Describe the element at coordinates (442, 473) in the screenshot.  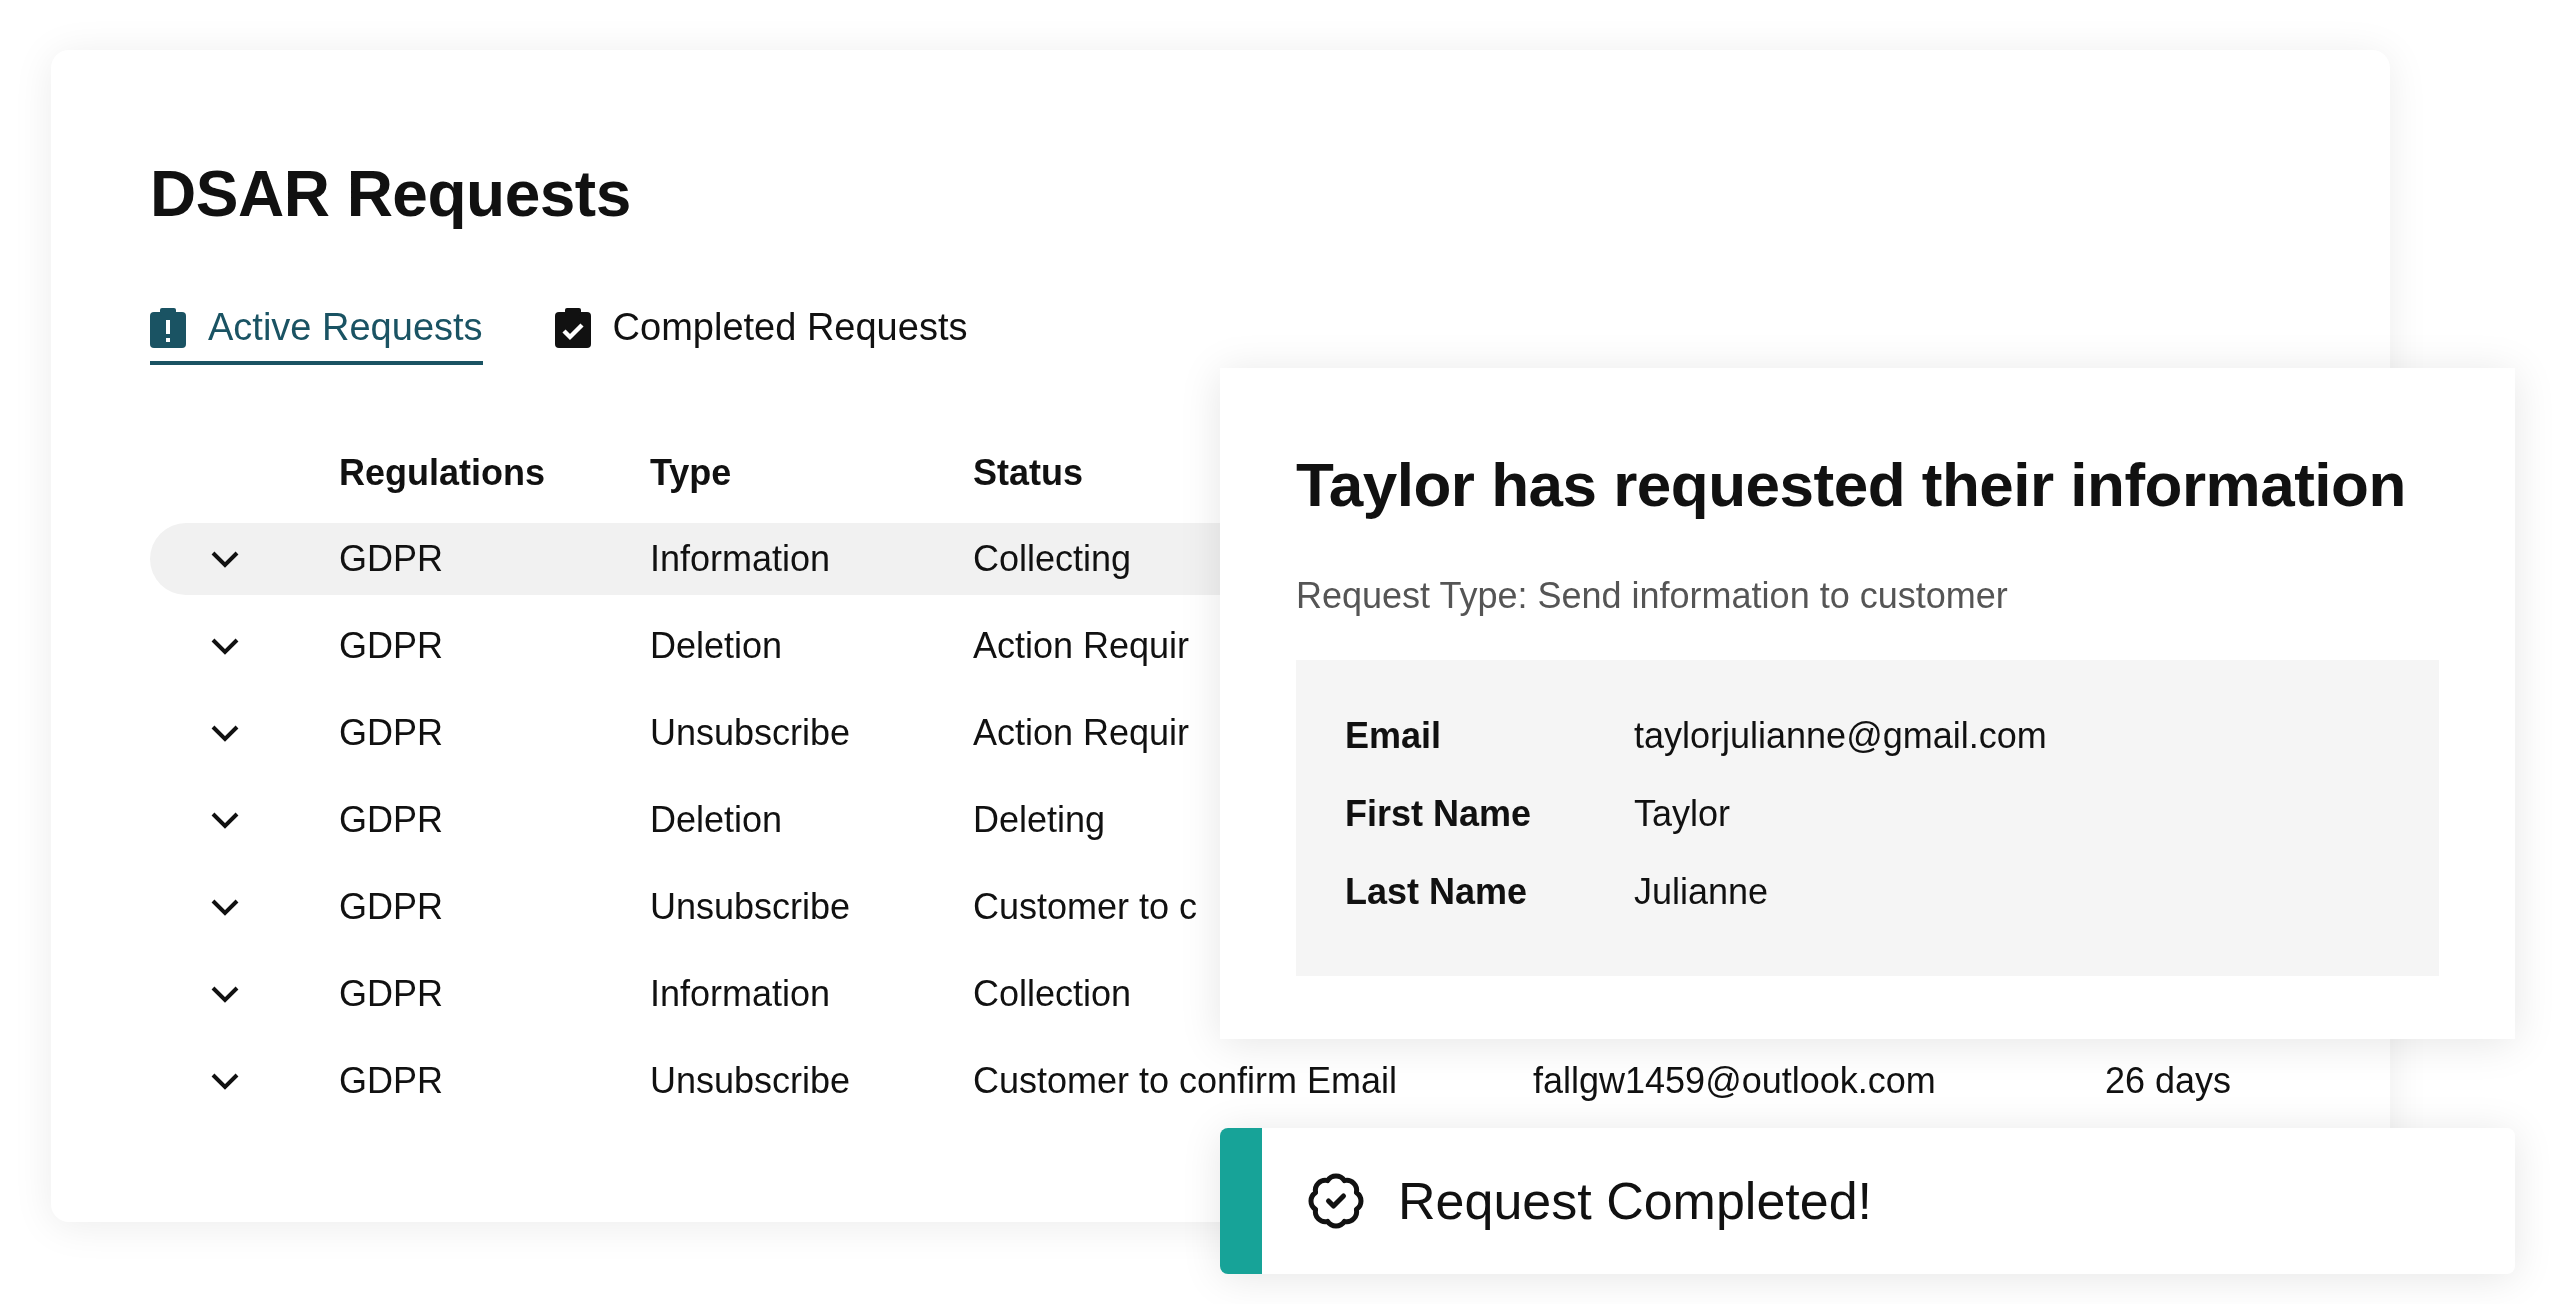
I see `column-header: Regulations` at that location.